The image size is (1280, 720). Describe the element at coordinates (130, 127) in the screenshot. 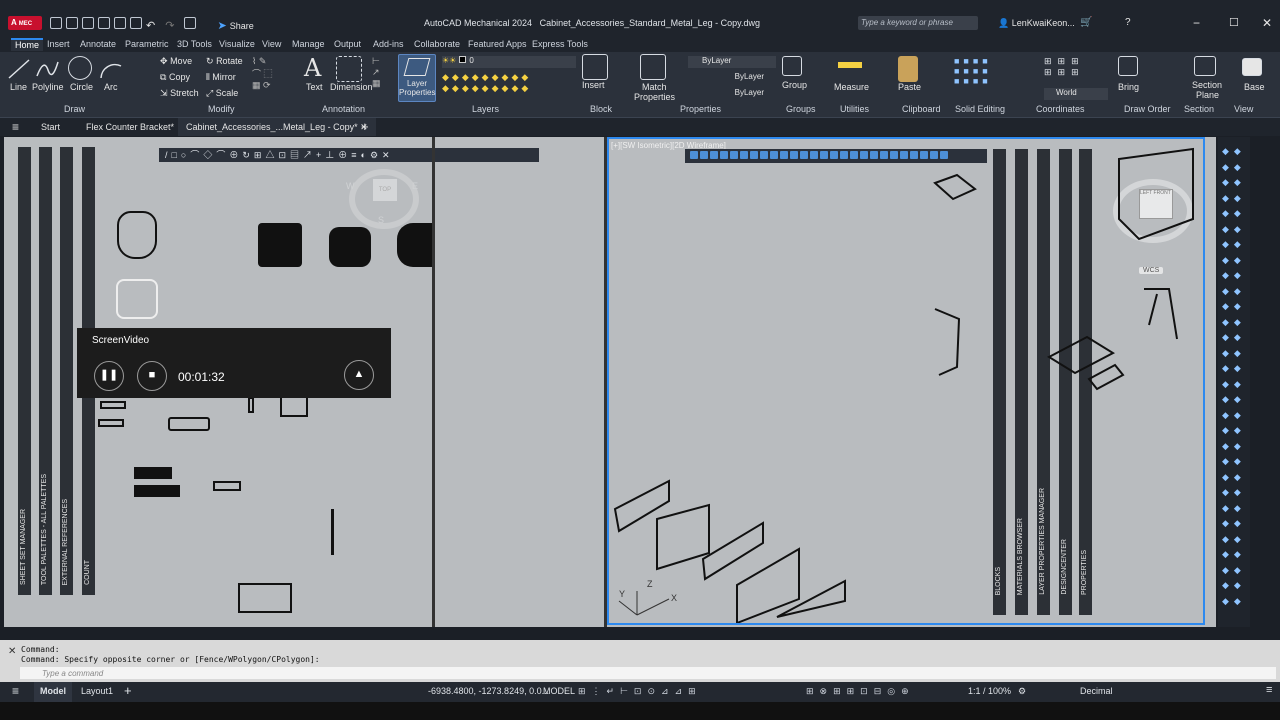

I see `doc-tab-flex: Flex Counter Bracket*` at that location.